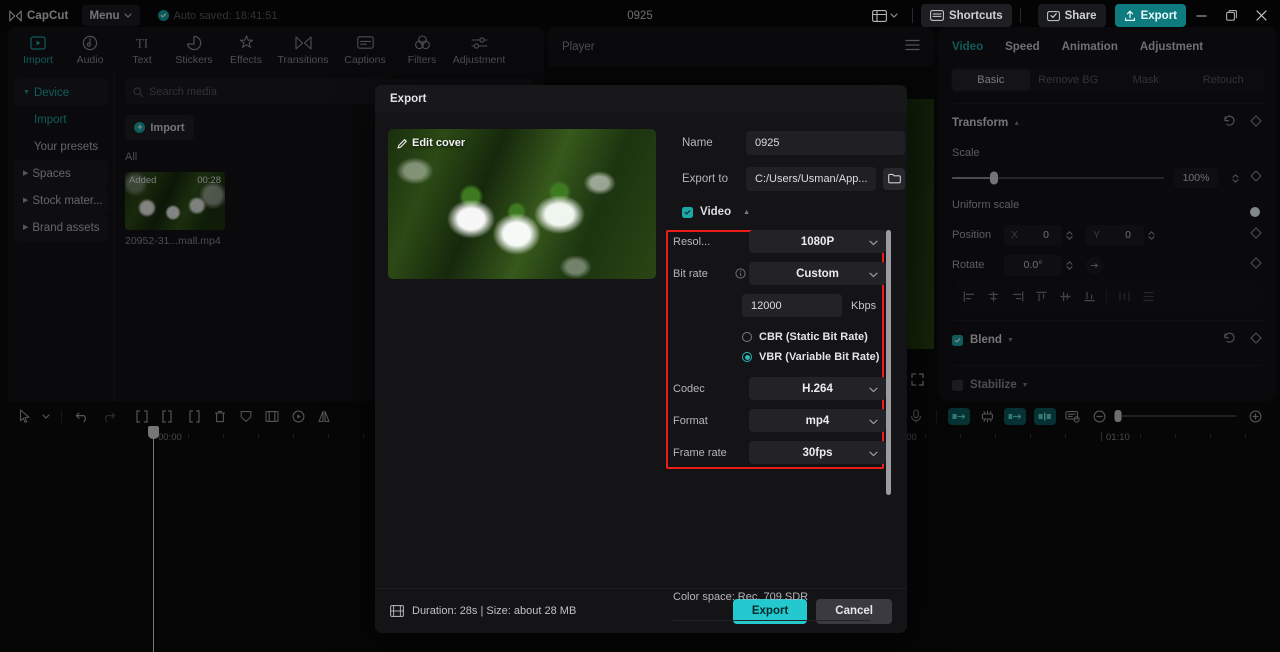 The height and width of the screenshot is (652, 1280). Describe the element at coordinates (408, 98) in the screenshot. I see `export-dialog-title: Export` at that location.